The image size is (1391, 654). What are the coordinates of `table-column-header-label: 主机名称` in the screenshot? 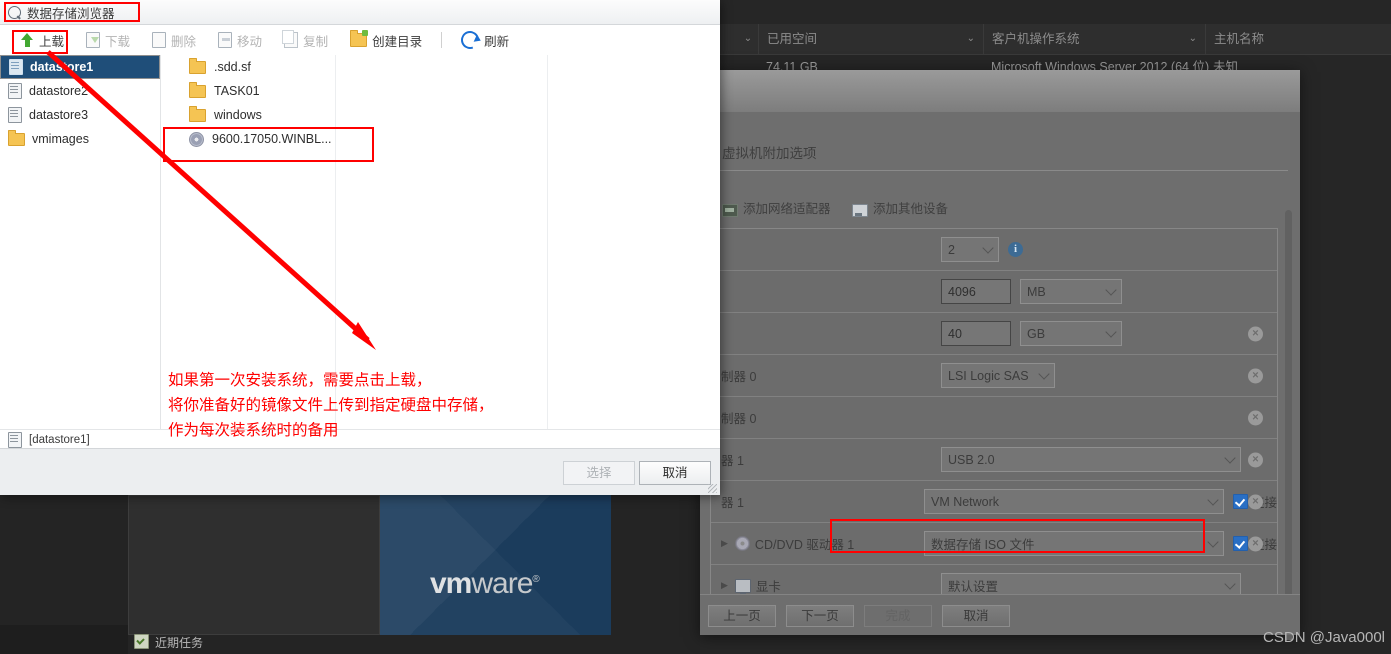 It's located at (1239, 39).